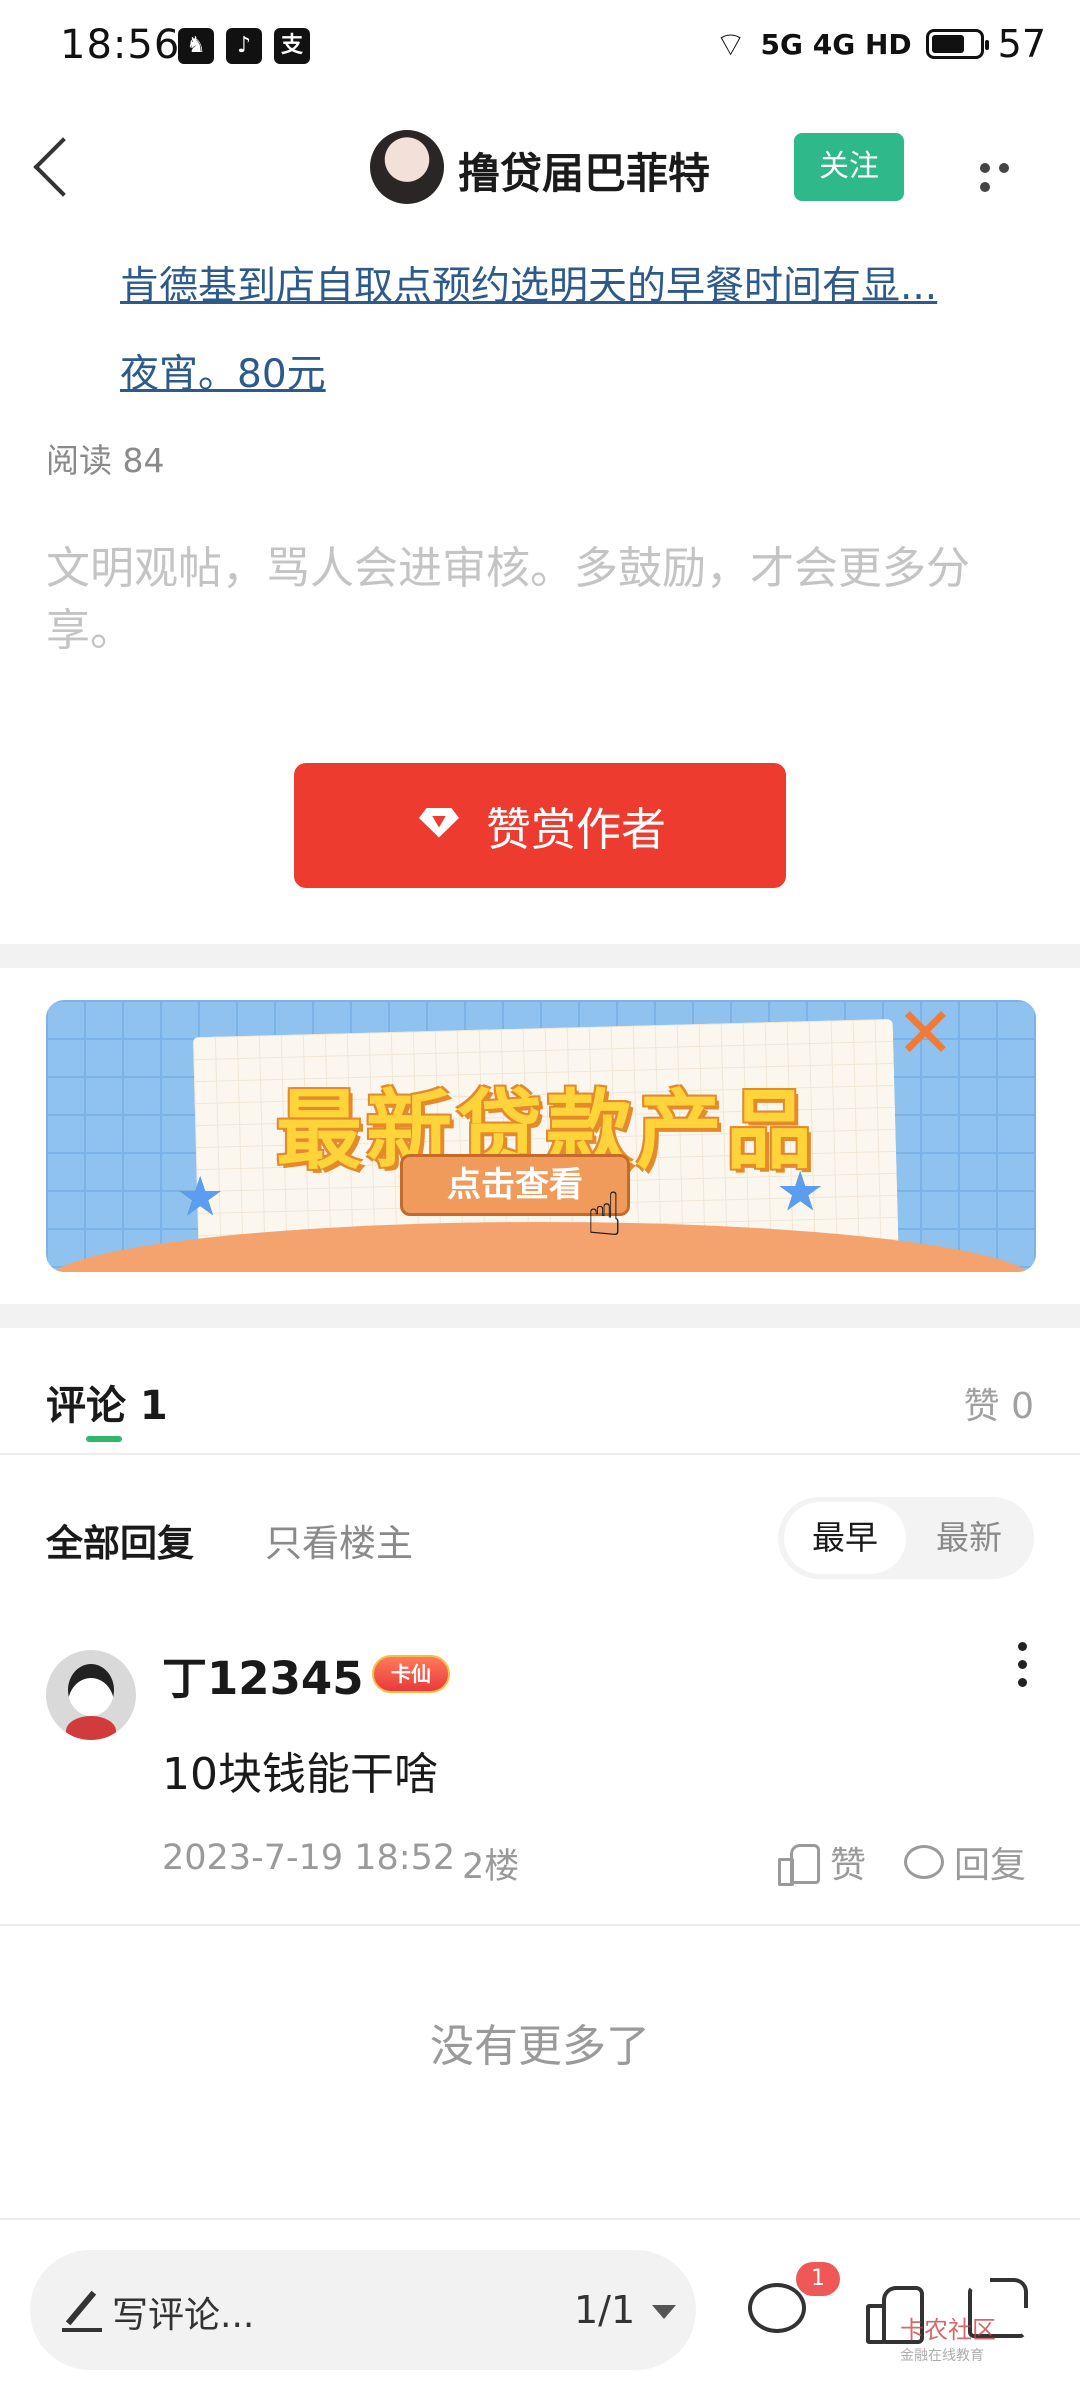  Describe the element at coordinates (120, 45) in the screenshot. I see `status-time: 18:56` at that location.